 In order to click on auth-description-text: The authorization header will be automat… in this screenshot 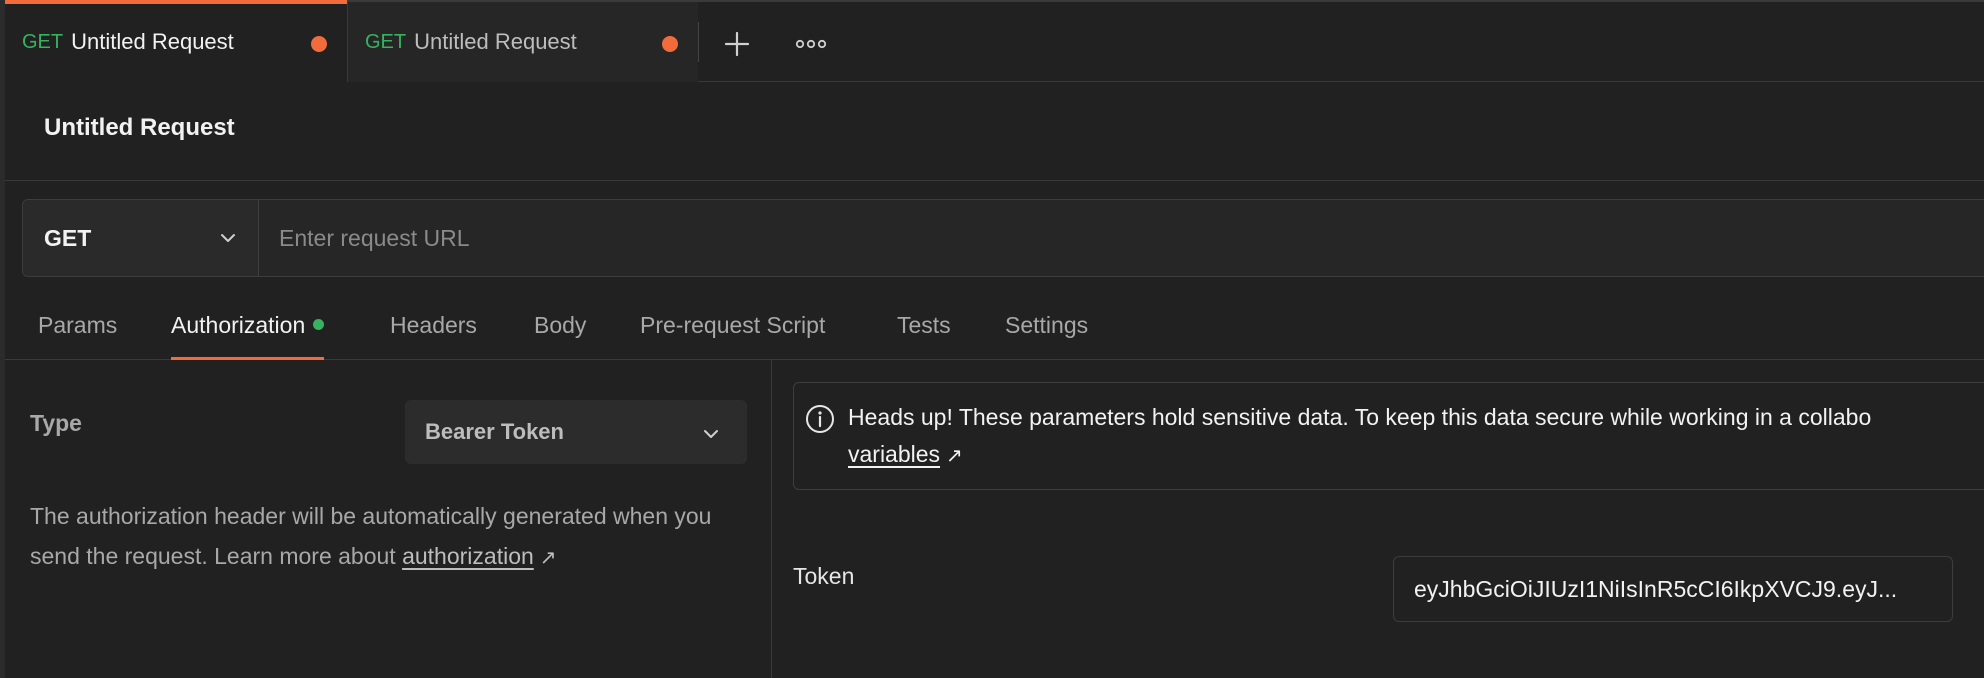, I will do `click(371, 536)`.